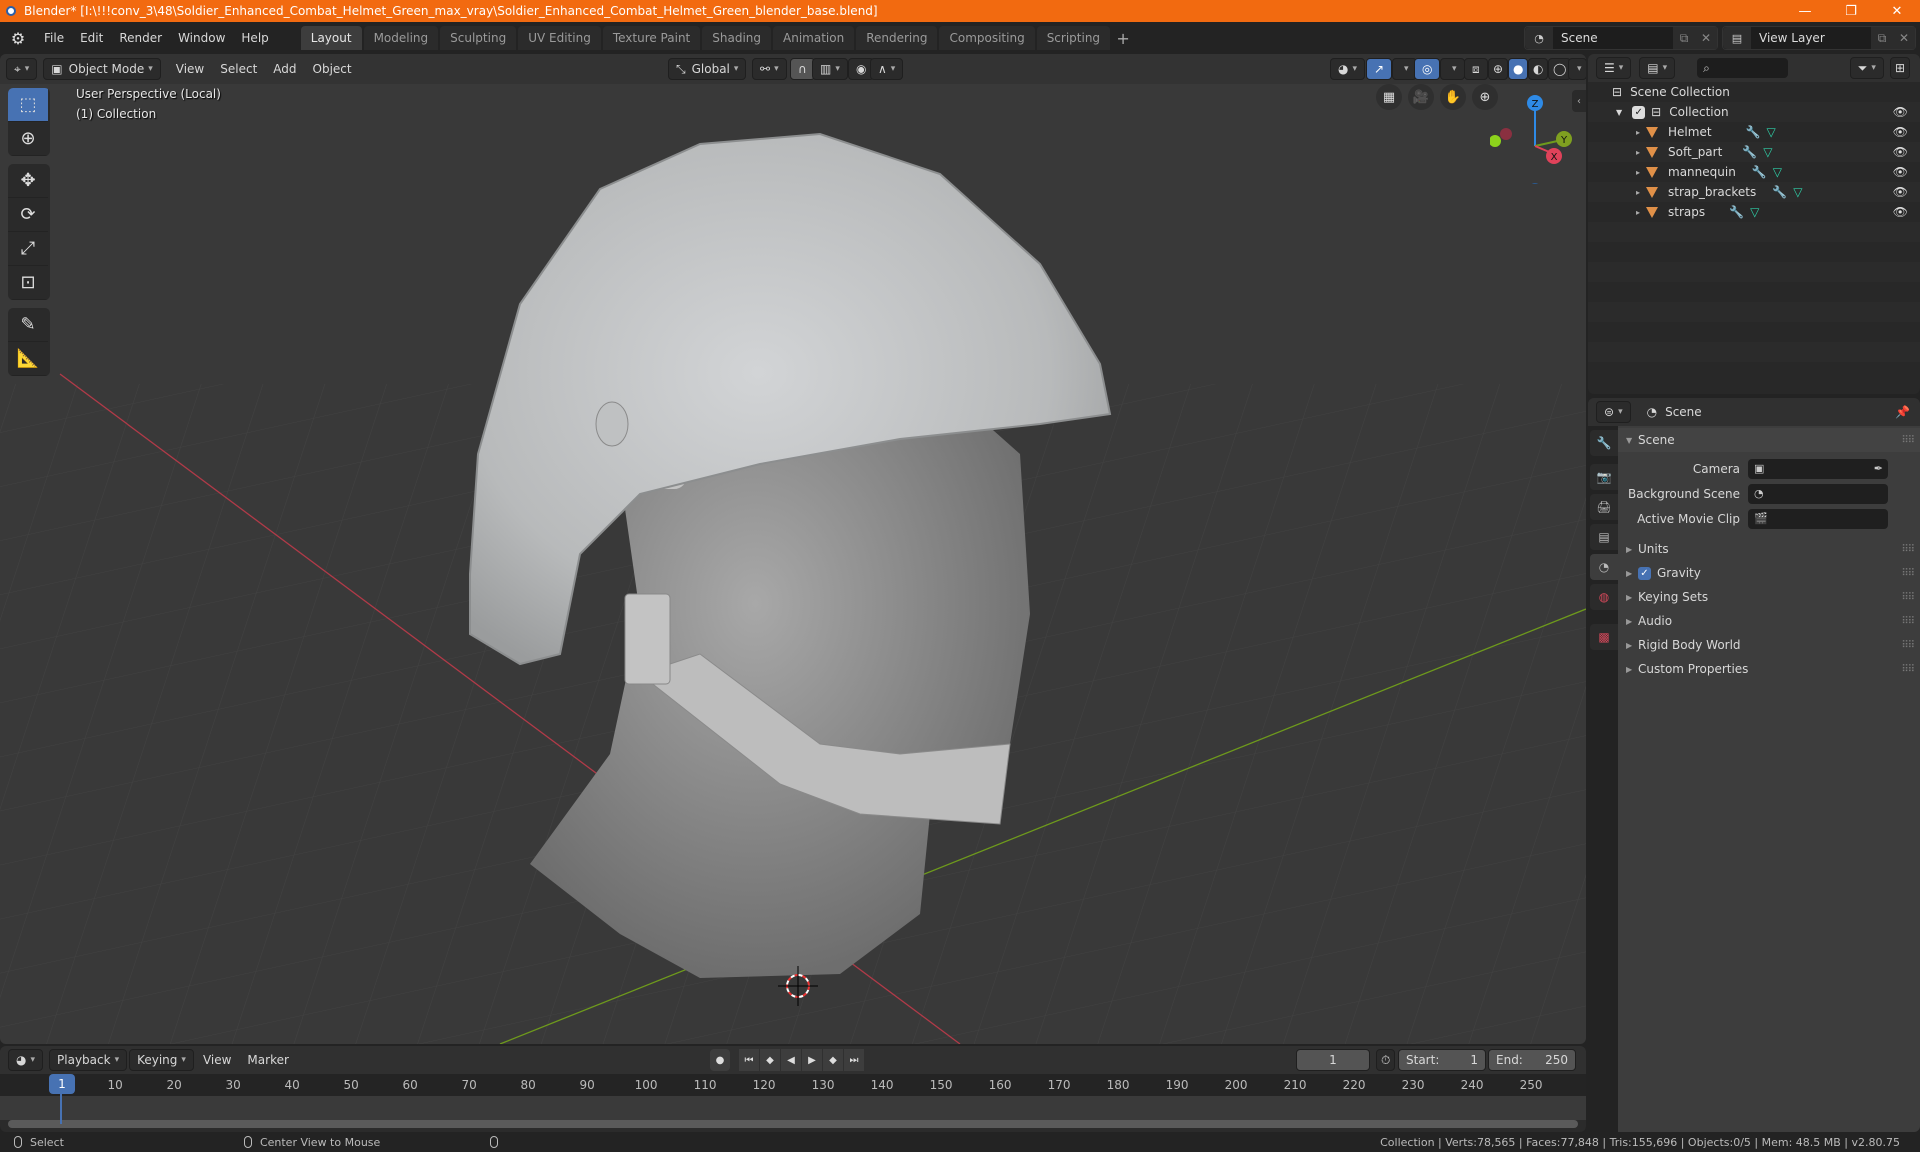  I want to click on gravity-panel-header: ▶ ✓ Gravity ⠿⠿, so click(1769, 573).